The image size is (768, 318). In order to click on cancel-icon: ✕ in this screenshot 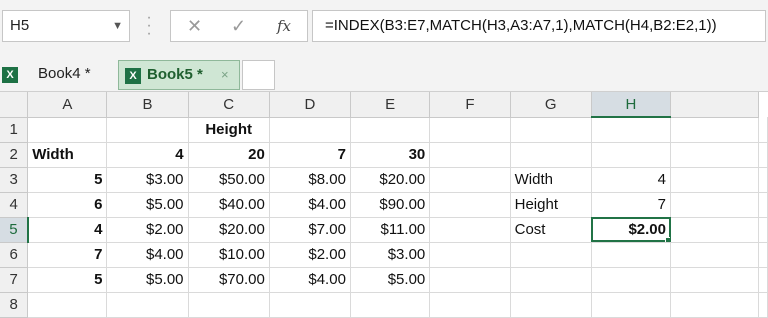, I will do `click(194, 26)`.